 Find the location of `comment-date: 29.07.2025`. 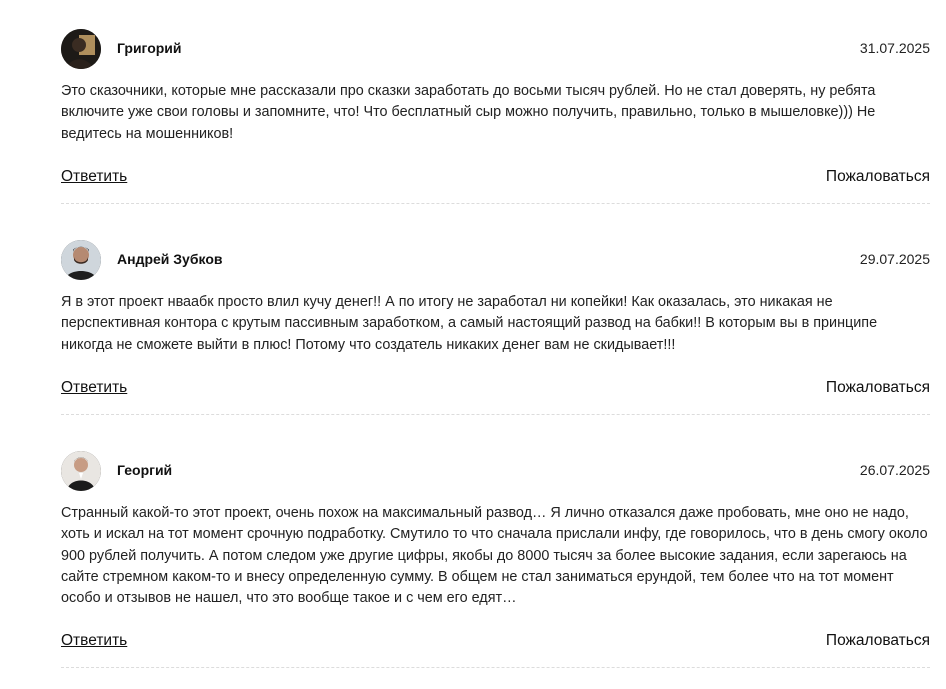

comment-date: 29.07.2025 is located at coordinates (894, 259).